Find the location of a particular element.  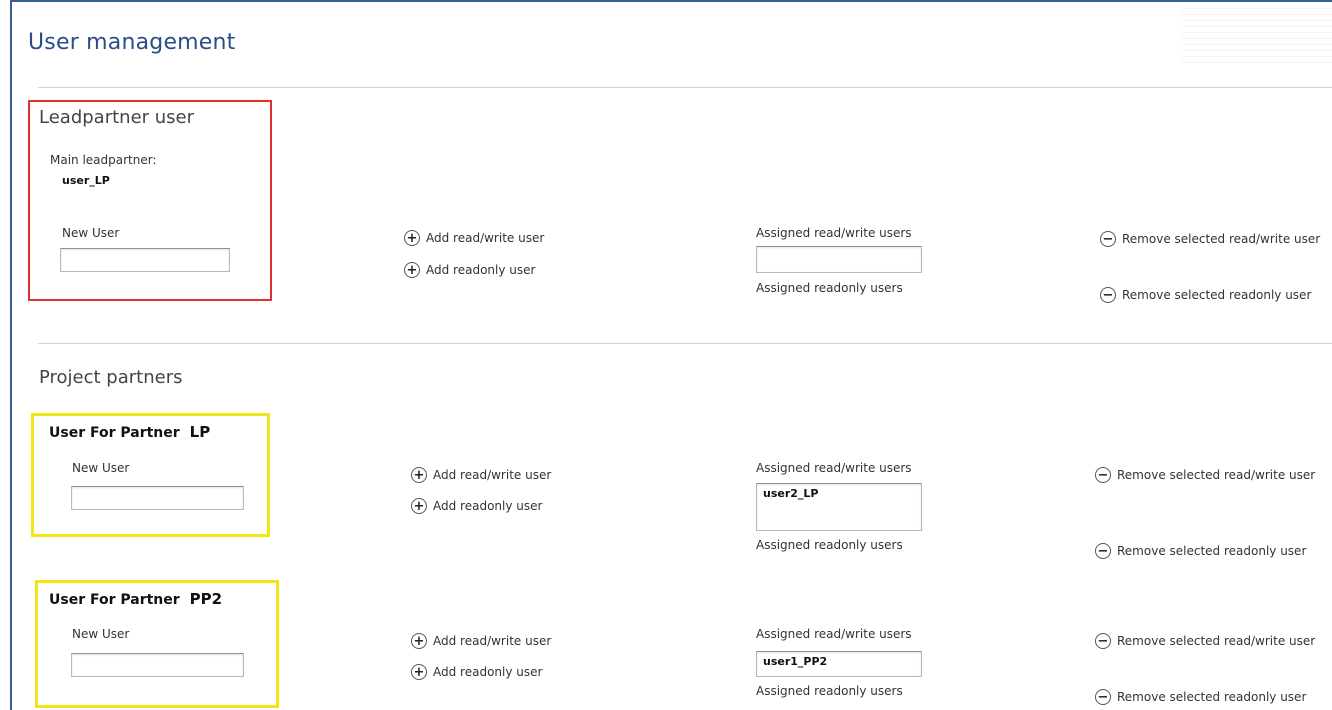

partner-code: PP2 is located at coordinates (206, 599).